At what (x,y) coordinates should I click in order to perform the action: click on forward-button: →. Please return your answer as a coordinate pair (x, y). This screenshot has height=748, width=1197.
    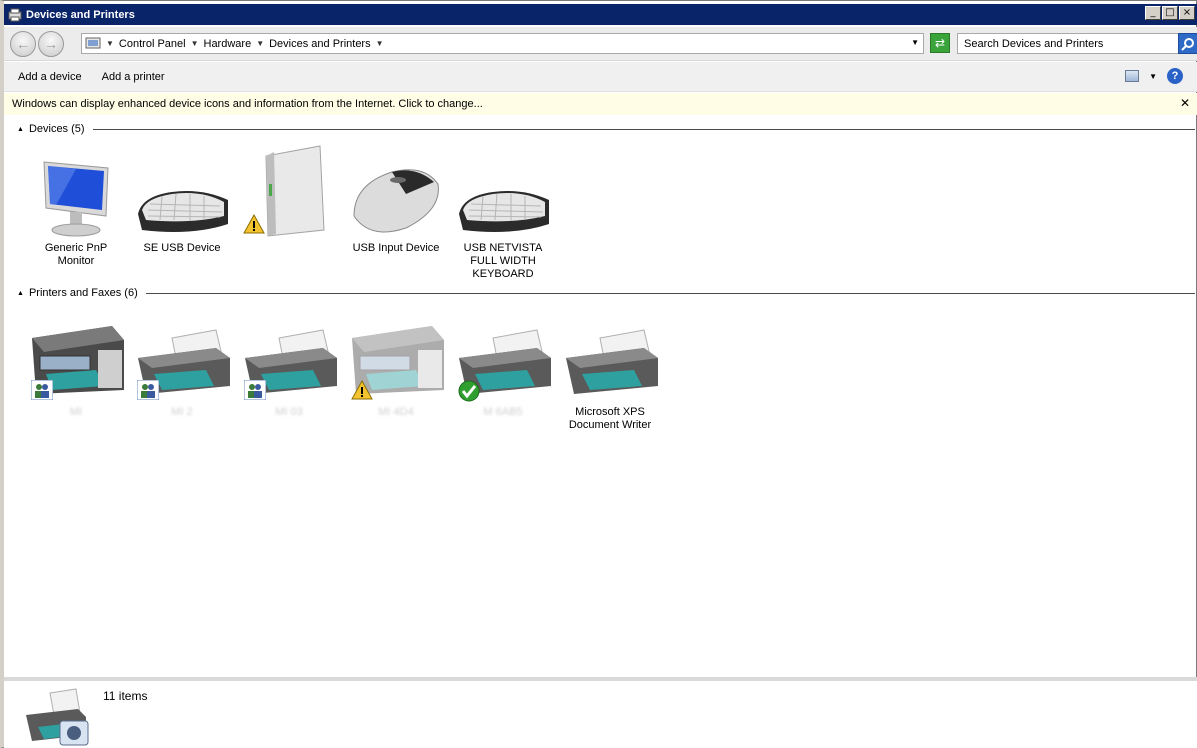
    Looking at the image, I should click on (51, 44).